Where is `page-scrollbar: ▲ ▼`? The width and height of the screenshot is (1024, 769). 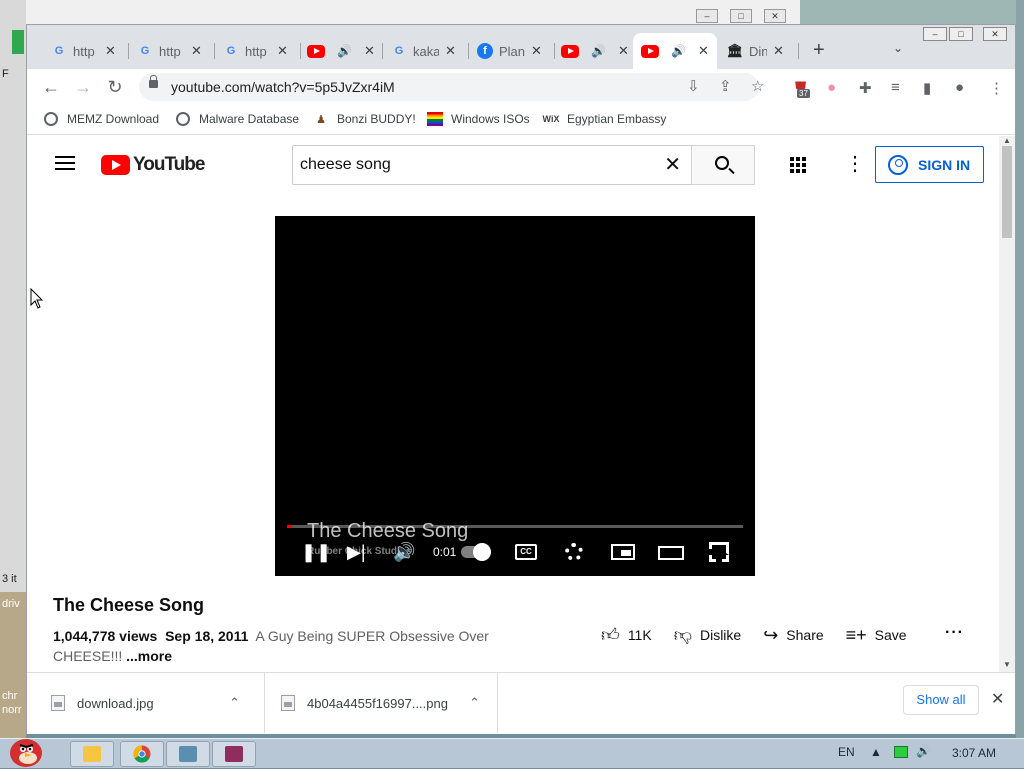 page-scrollbar: ▲ ▼ is located at coordinates (1007, 404).